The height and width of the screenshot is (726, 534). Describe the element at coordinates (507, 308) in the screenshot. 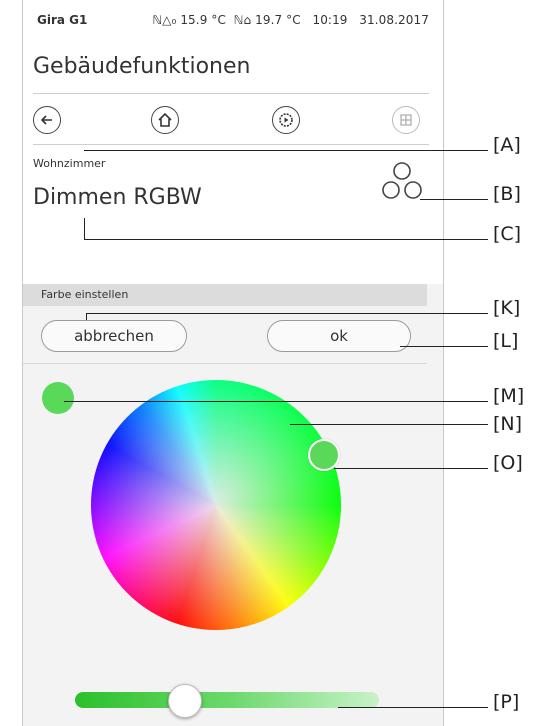

I see `callout-k: [K]` at that location.